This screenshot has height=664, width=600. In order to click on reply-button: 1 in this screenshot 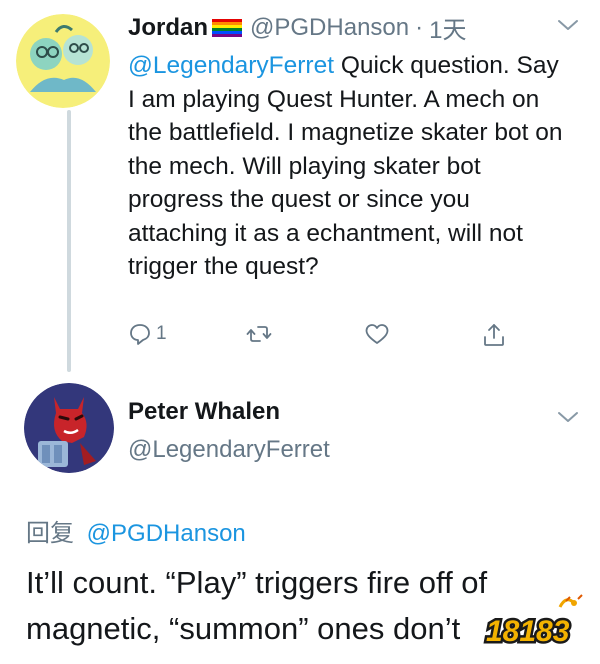, I will do `click(147, 334)`.